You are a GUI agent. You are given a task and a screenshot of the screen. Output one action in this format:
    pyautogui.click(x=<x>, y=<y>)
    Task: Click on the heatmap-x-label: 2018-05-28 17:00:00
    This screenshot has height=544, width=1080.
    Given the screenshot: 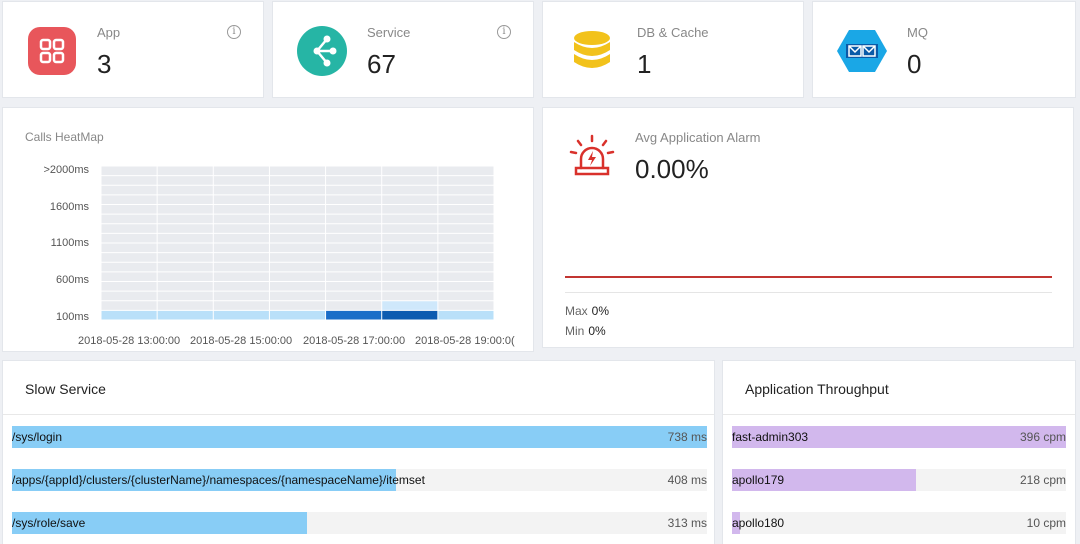 What is the action you would take?
    pyautogui.click(x=354, y=341)
    